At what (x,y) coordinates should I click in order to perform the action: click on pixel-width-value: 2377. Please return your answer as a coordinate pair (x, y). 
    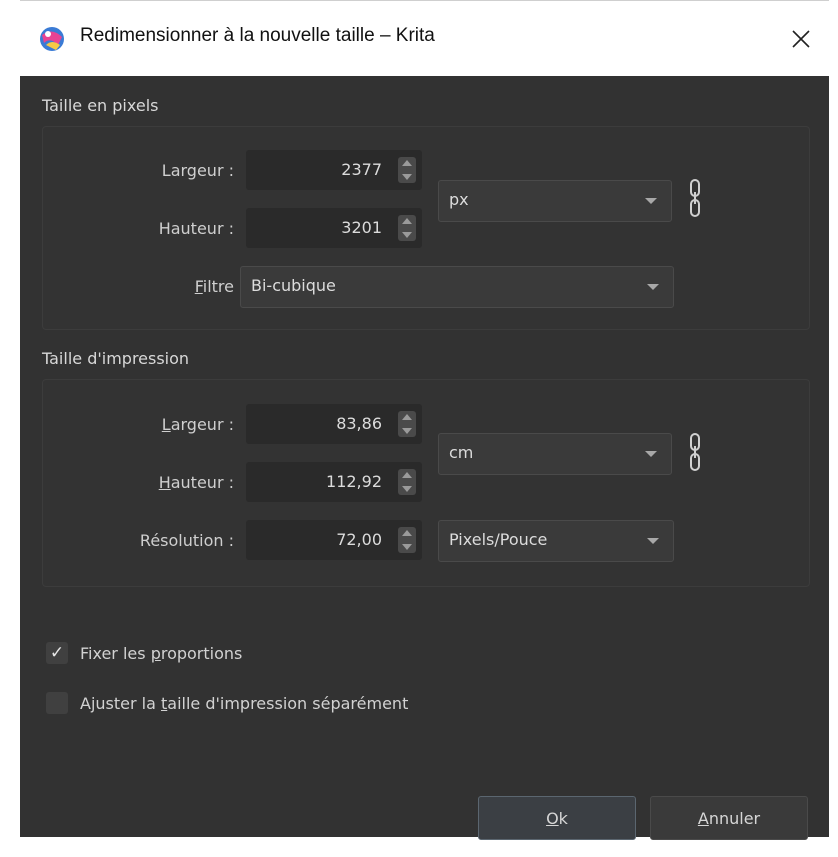
    Looking at the image, I should click on (361, 169).